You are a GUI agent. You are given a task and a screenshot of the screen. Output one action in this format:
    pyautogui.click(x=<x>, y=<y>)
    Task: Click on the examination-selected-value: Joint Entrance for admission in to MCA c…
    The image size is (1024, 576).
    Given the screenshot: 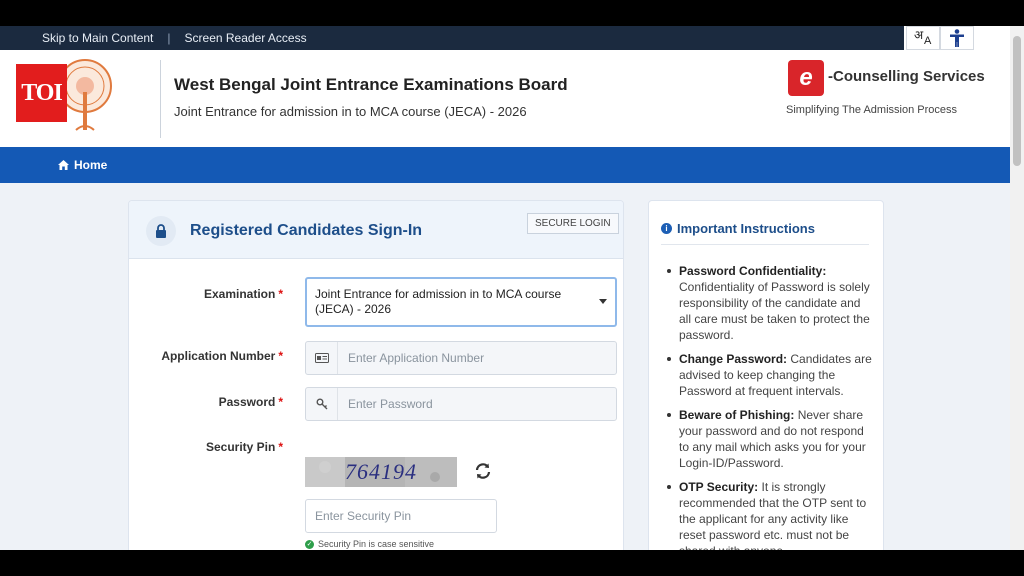 What is the action you would take?
    pyautogui.click(x=438, y=301)
    